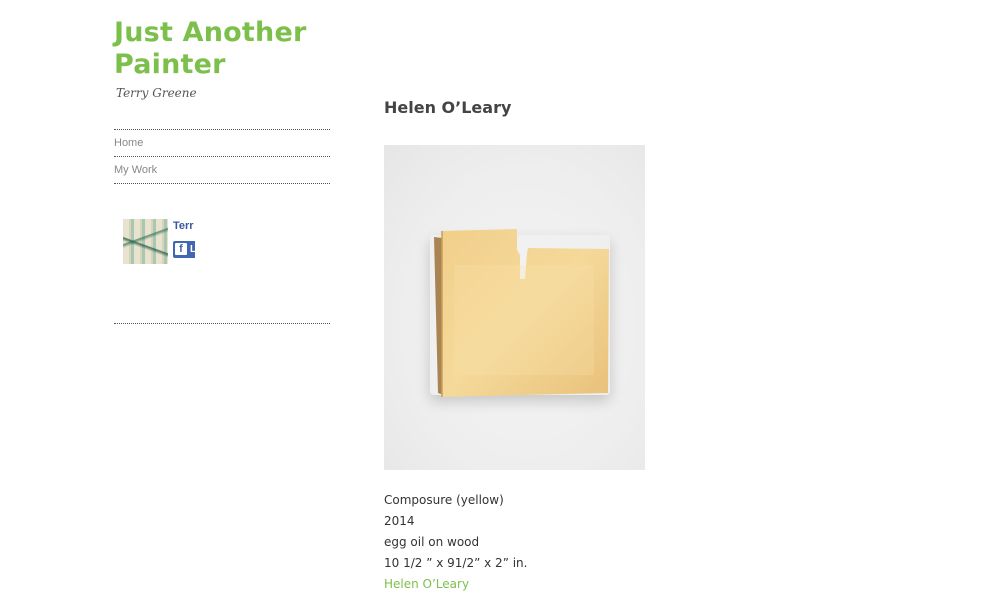  What do you see at coordinates (222, 143) in the screenshot?
I see `nav-item-home: Home` at bounding box center [222, 143].